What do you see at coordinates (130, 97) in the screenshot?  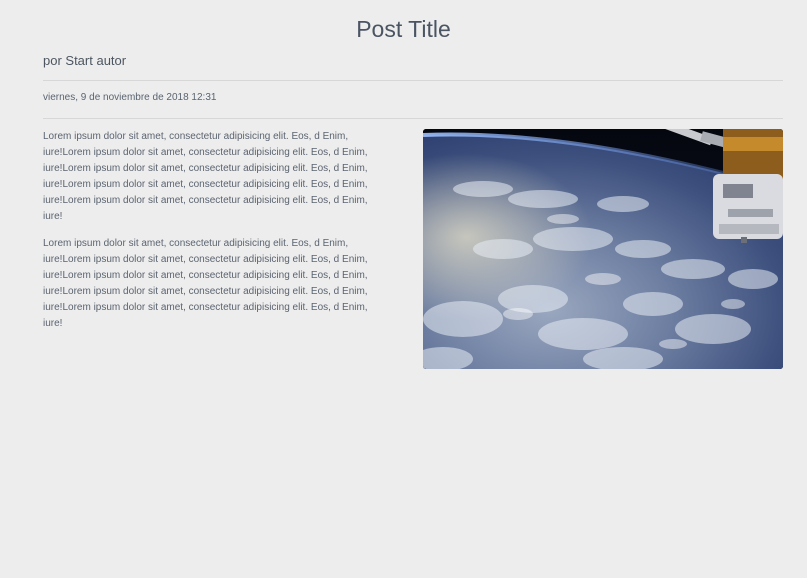 I see `post-date: viernes, 9 de noviembre de 2018 12:31` at bounding box center [130, 97].